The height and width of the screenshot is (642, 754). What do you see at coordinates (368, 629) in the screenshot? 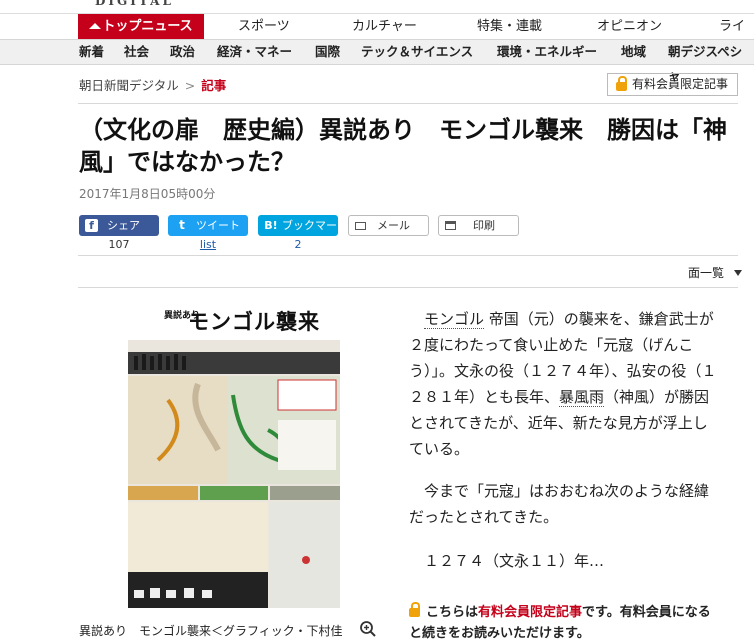
I see `zoom-icon` at bounding box center [368, 629].